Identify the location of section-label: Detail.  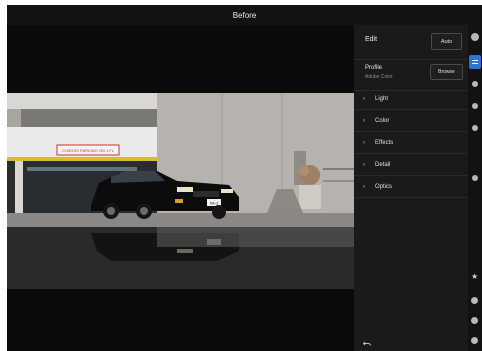
(383, 164).